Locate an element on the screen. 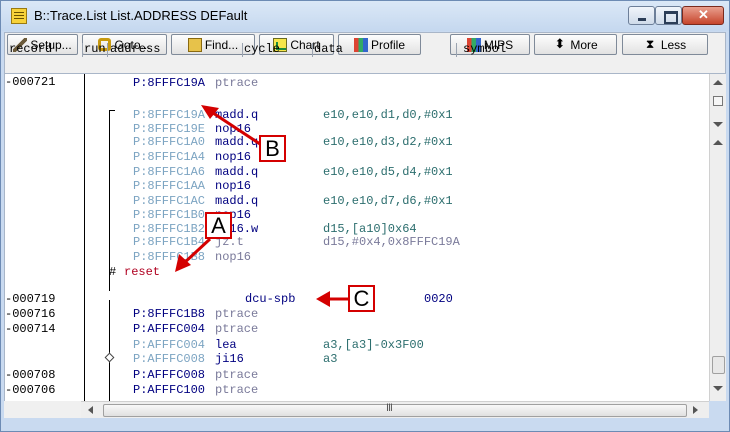 The image size is (730, 432). page-marker-icon is located at coordinates (718, 101).